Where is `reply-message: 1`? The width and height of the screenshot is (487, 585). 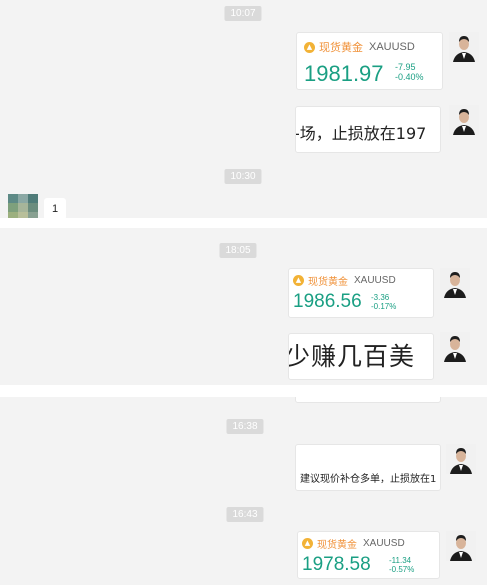 reply-message: 1 is located at coordinates (55, 208).